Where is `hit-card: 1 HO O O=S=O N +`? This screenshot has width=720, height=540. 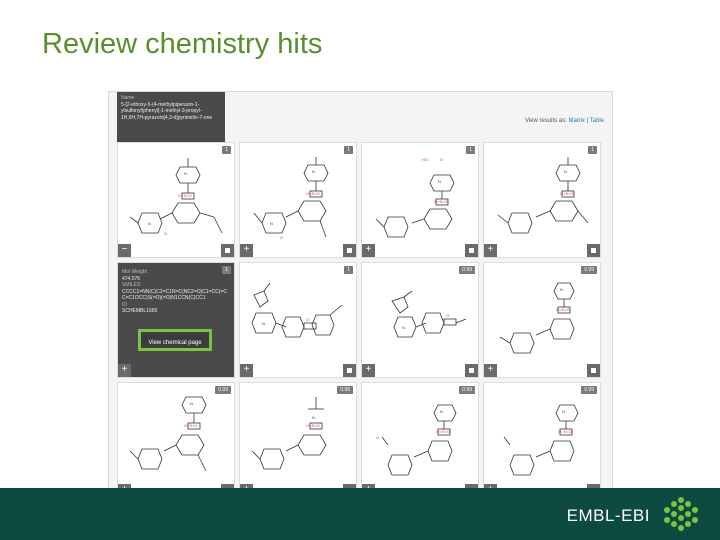 hit-card: 1 HO O O=S=O N + is located at coordinates (420, 200).